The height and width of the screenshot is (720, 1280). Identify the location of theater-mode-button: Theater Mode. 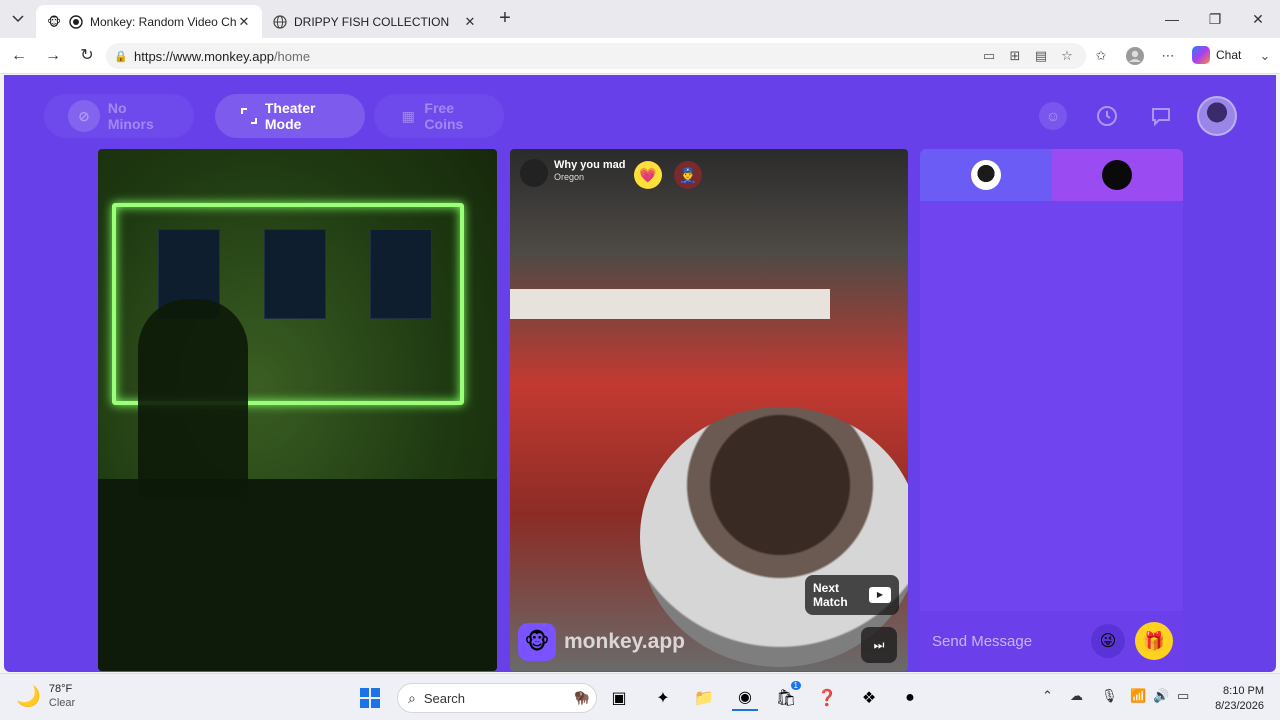
(290, 116).